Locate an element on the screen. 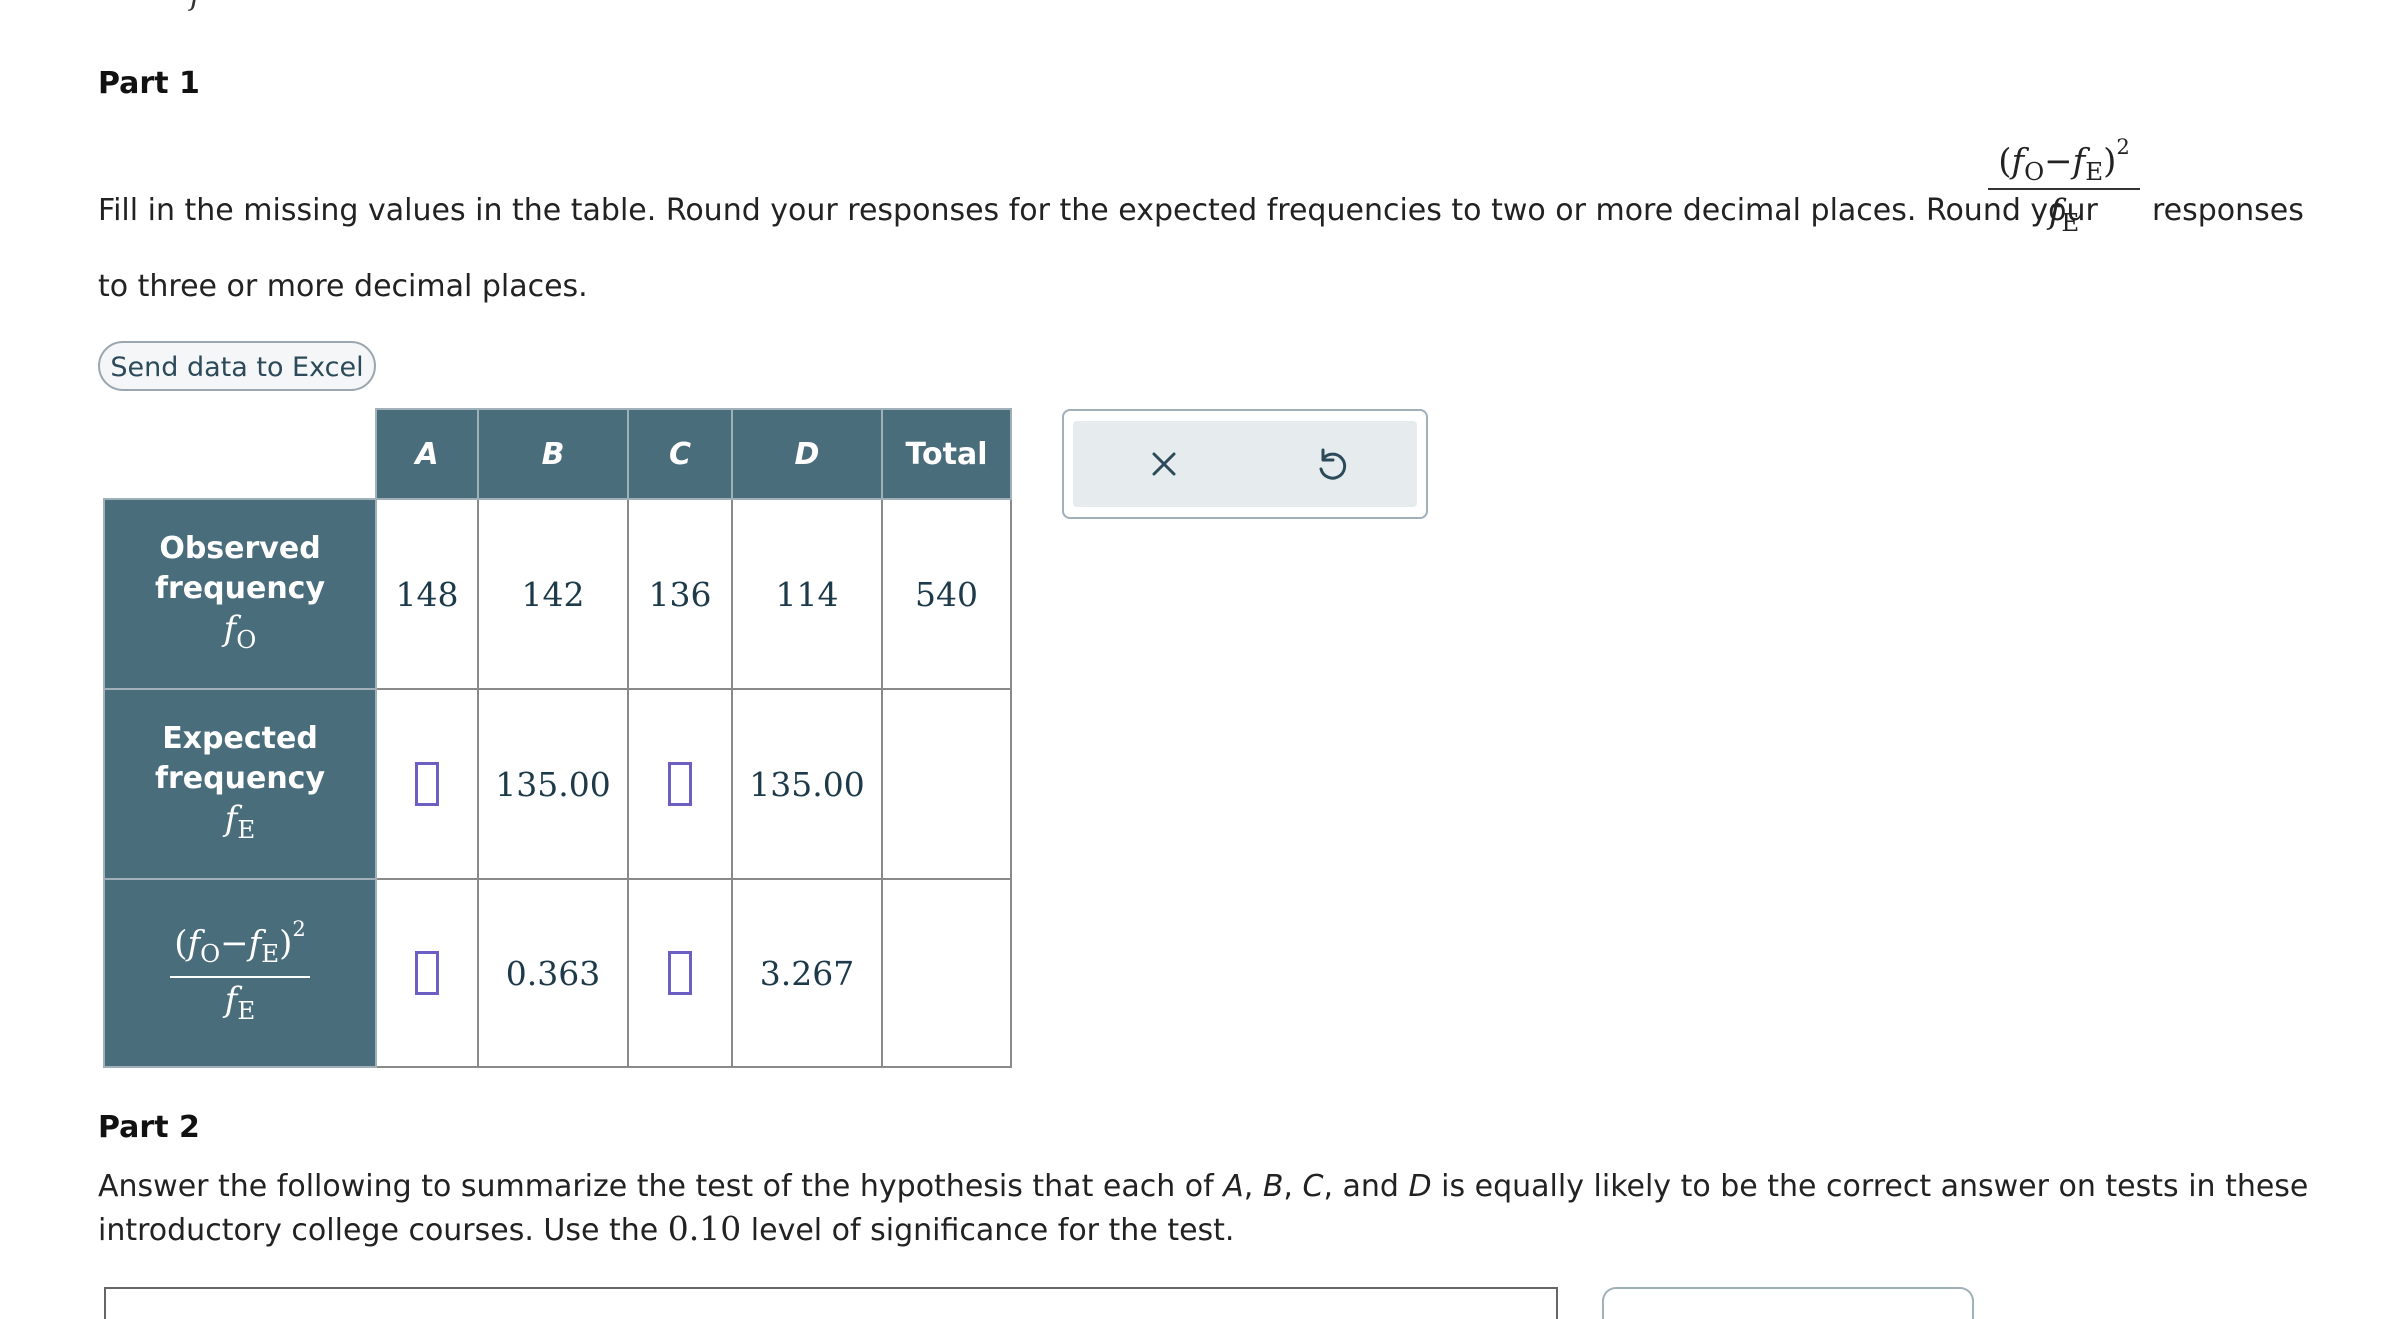  cell-observed-d: 114 is located at coordinates (807, 594).